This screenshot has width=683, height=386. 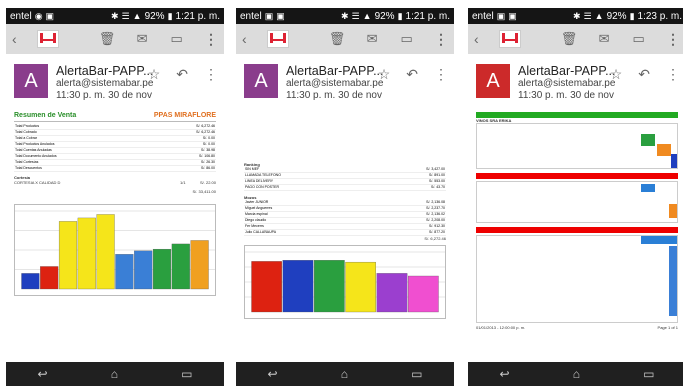 I want to click on row-label: Total Cobrado, so click(x=26, y=132).